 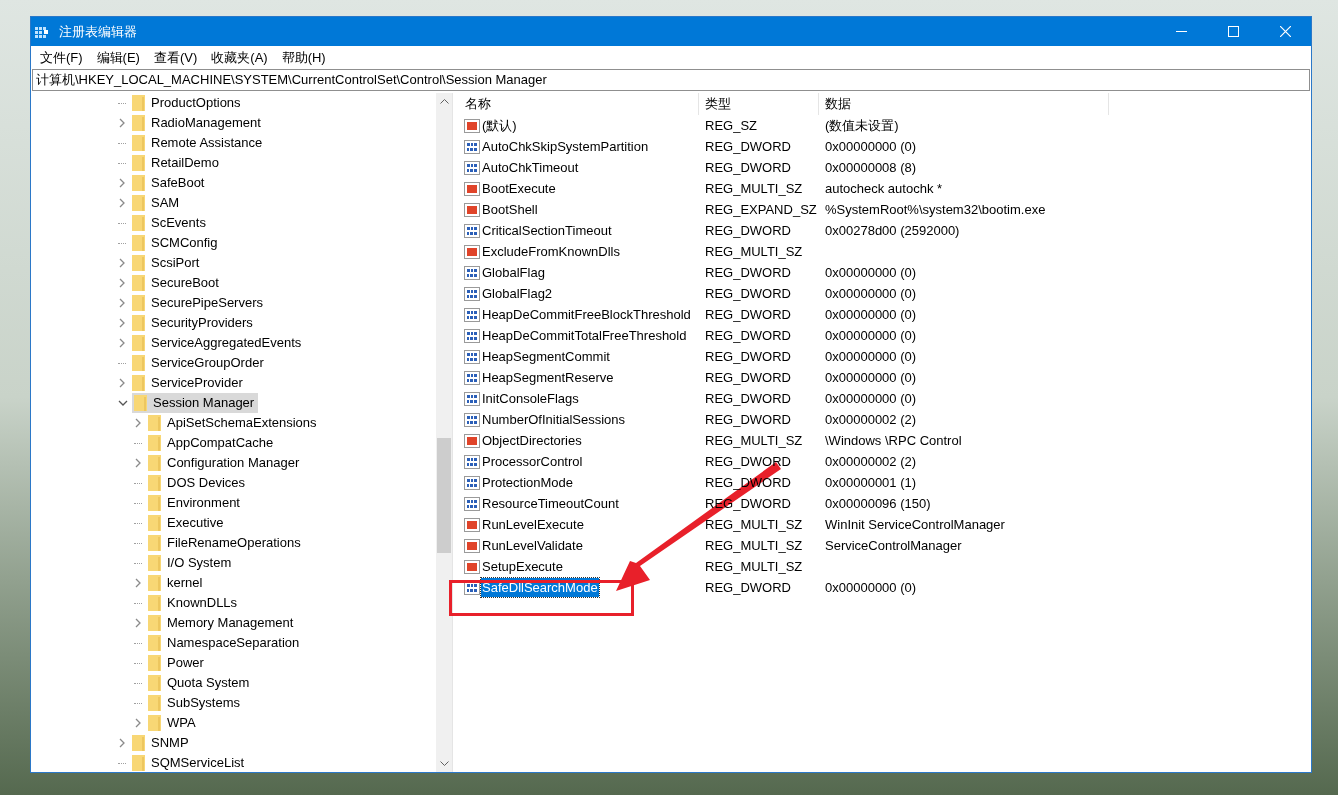 I want to click on menu-item: 帮助(H), so click(x=303, y=57).